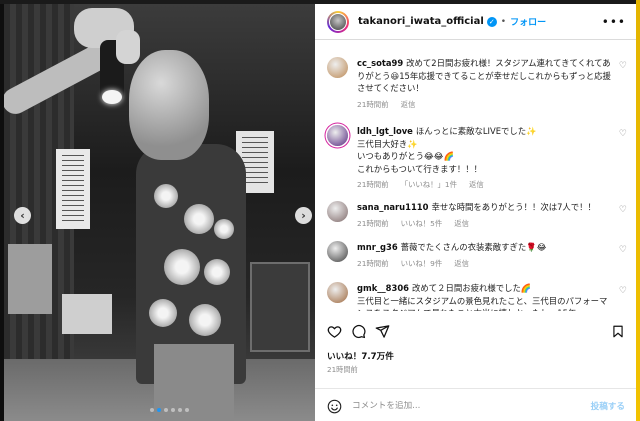 The image size is (640, 421). Describe the element at coordinates (22, 215) in the screenshot. I see `carousel-prev-button: ‹` at that location.